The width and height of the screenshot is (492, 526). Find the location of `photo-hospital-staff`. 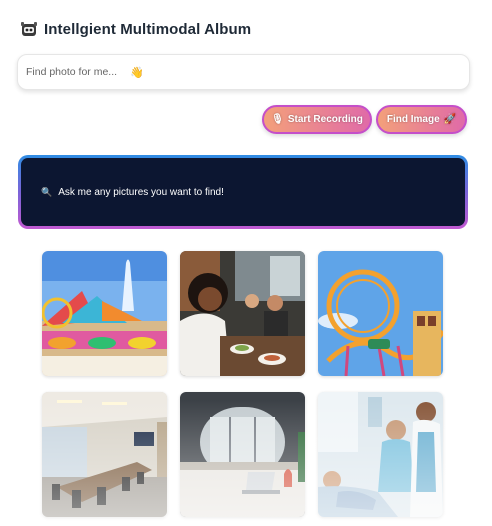

photo-hospital-staff is located at coordinates (380, 454).